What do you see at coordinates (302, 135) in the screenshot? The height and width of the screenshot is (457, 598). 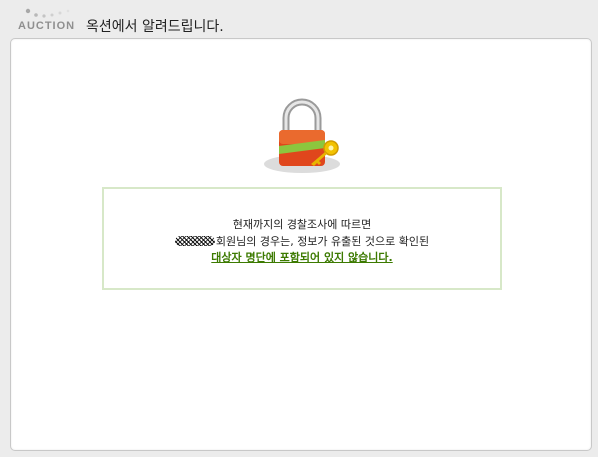 I see `lock-icon` at bounding box center [302, 135].